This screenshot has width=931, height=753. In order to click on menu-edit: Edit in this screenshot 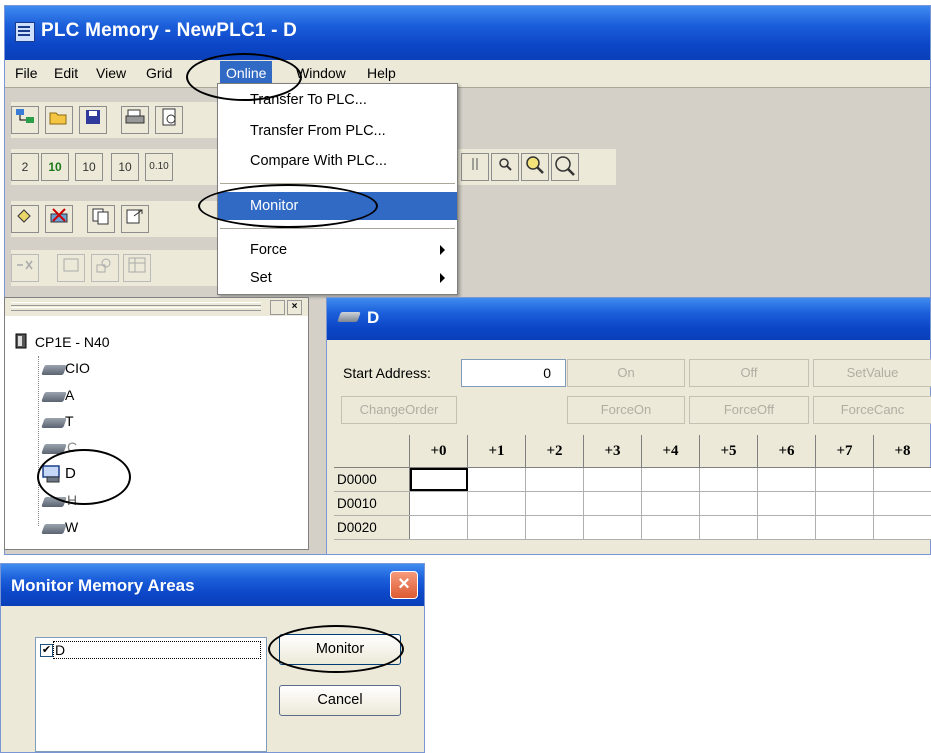, I will do `click(66, 73)`.